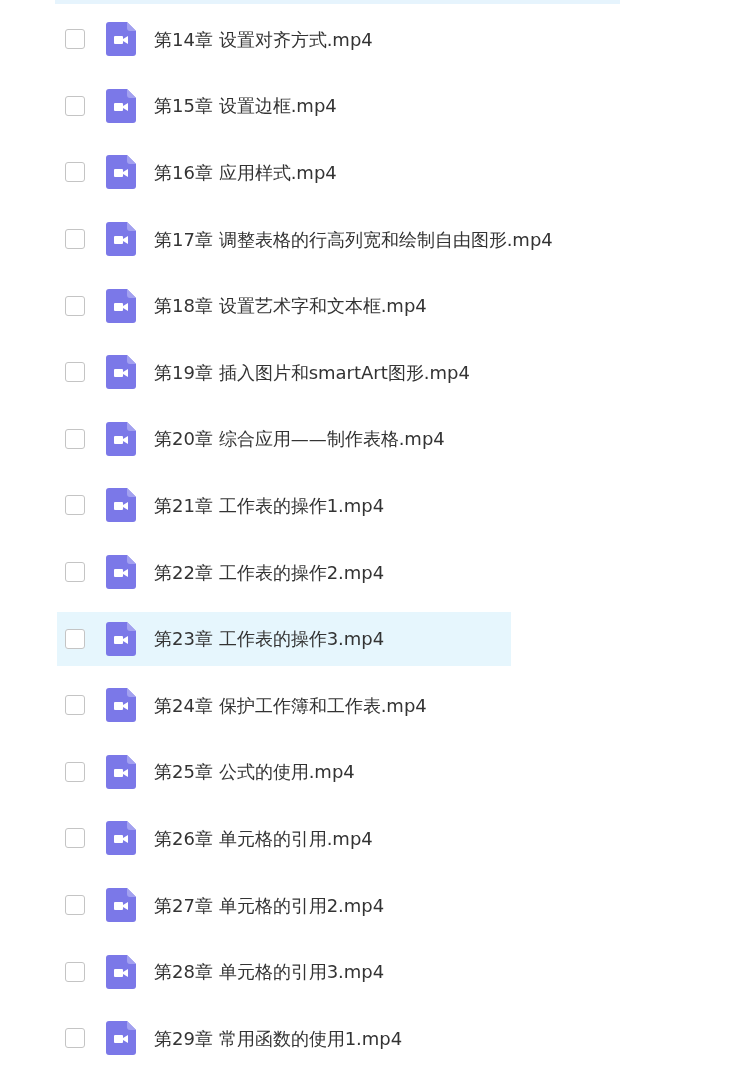 Image resolution: width=750 pixels, height=1072 pixels. What do you see at coordinates (245, 106) in the screenshot?
I see `file-name: 第15章 设置边框.mp4` at bounding box center [245, 106].